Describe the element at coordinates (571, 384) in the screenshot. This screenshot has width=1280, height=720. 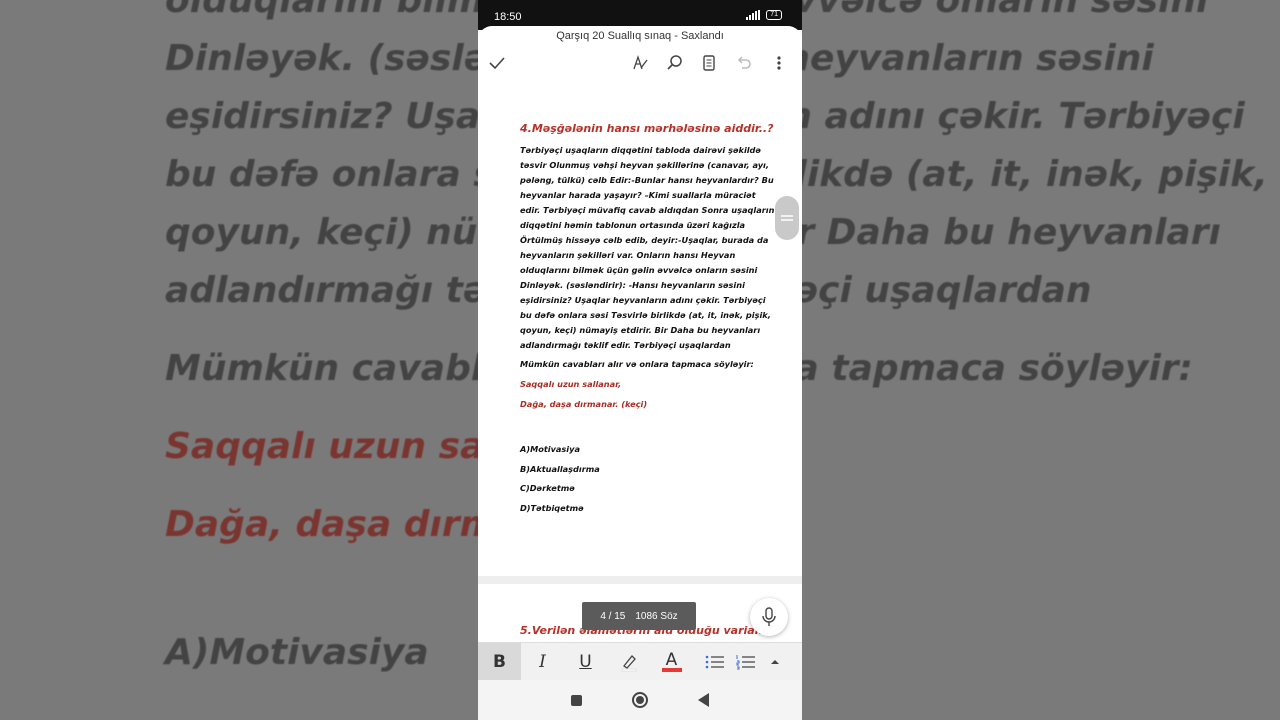
I see `riddle-line: Saqqalı uzun sallanar,` at that location.